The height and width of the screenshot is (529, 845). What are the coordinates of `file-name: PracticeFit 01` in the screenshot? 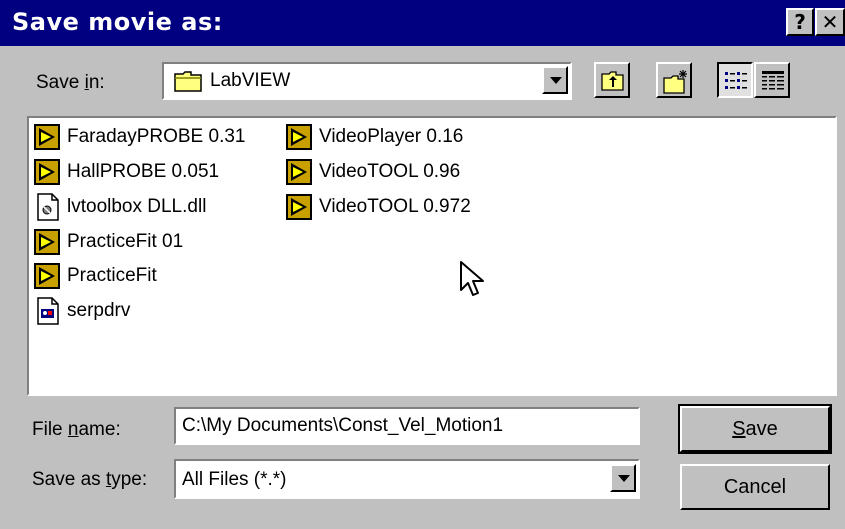 It's located at (125, 241).